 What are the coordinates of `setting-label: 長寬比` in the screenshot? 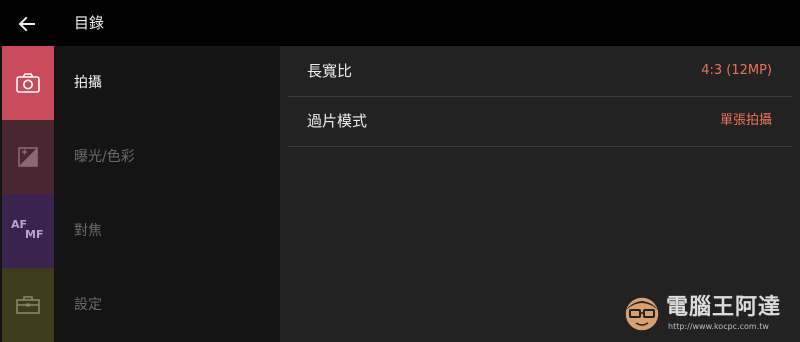 It's located at (330, 71).